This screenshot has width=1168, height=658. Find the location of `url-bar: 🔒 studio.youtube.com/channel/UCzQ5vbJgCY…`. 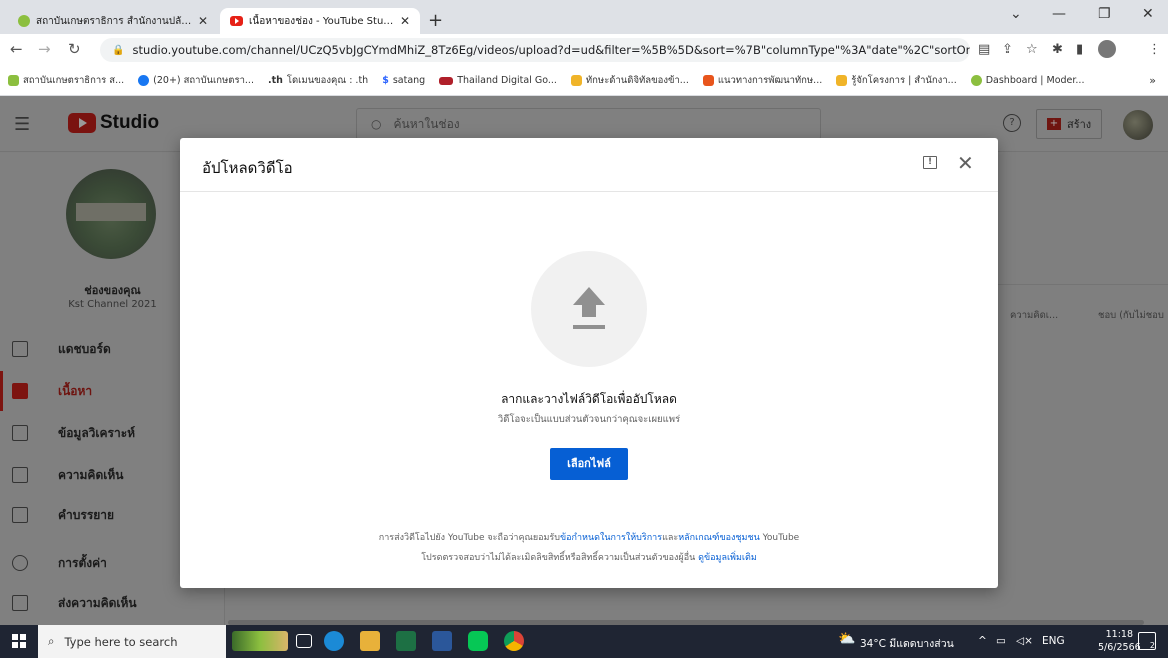

url-bar: 🔒 studio.youtube.com/channel/UCzQ5vbJgCY… is located at coordinates (535, 50).